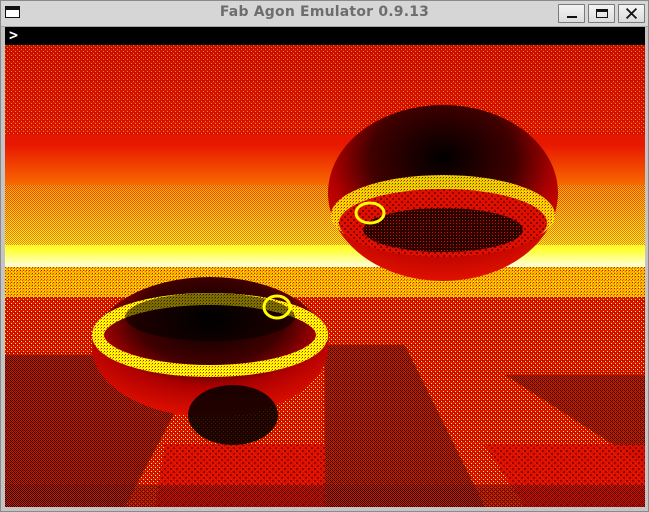 This screenshot has height=512, width=649. What do you see at coordinates (325, 36) in the screenshot?
I see `console-line: >` at bounding box center [325, 36].